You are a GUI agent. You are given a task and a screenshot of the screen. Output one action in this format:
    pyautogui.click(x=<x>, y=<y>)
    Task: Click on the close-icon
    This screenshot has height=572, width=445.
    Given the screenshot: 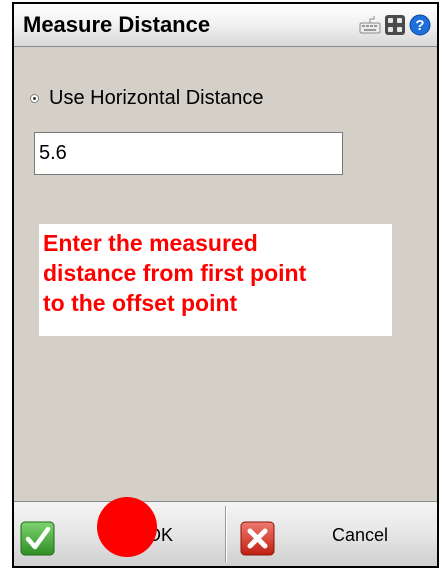 What is the action you would take?
    pyautogui.click(x=257, y=538)
    